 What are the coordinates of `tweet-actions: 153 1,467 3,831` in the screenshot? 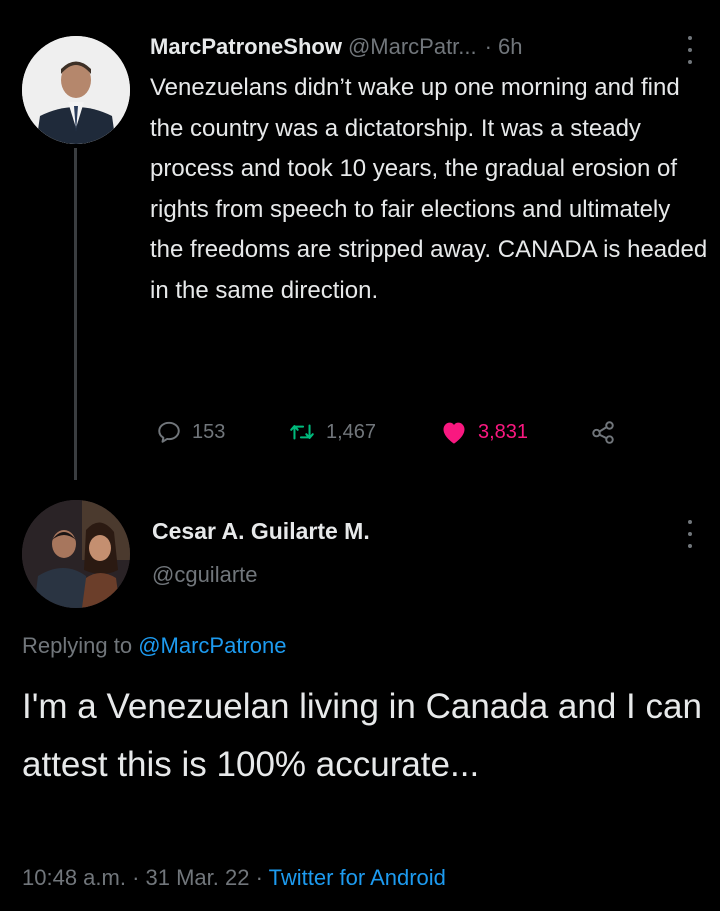 It's located at (390, 432).